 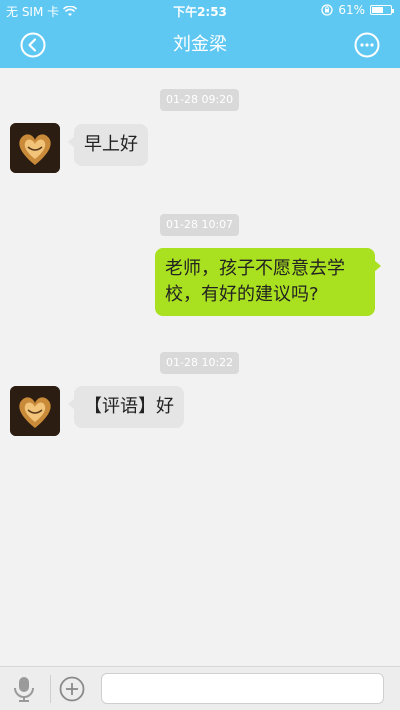 I want to click on microphone-icon, so click(x=24, y=689).